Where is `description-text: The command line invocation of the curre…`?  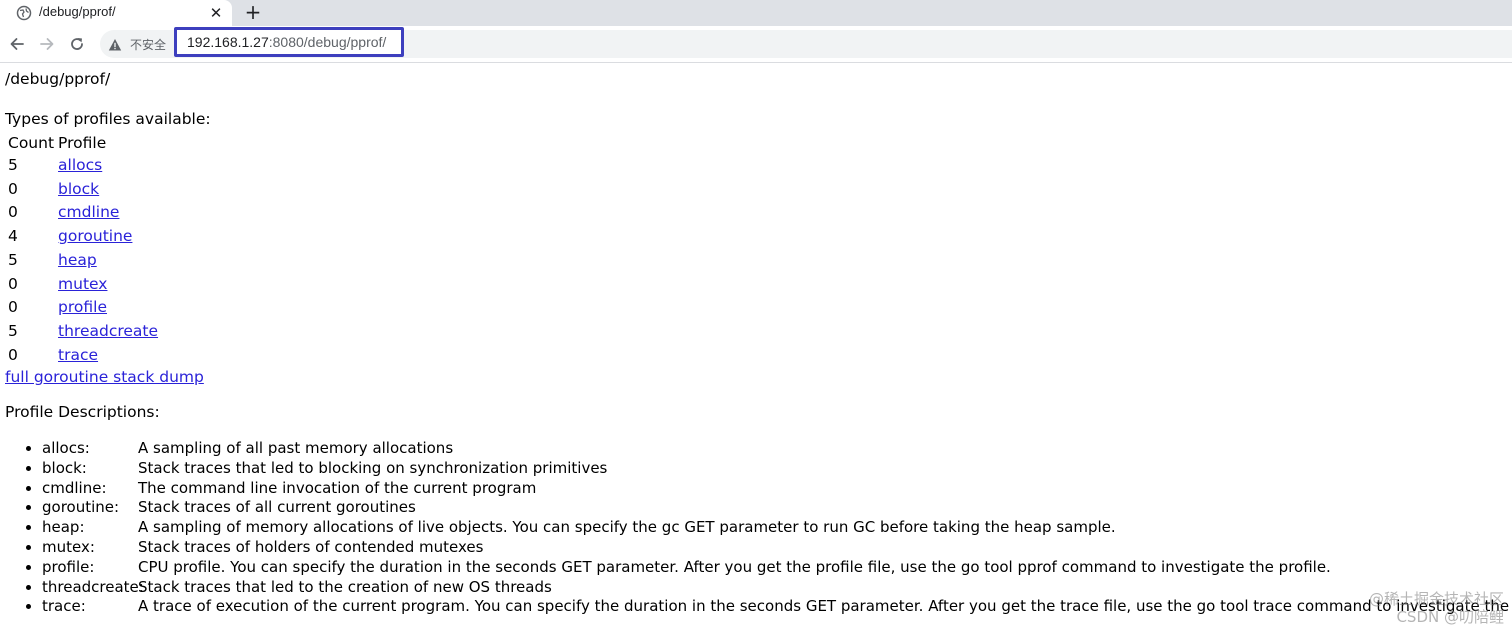
description-text: The command line invocation of the curre… is located at coordinates (337, 487).